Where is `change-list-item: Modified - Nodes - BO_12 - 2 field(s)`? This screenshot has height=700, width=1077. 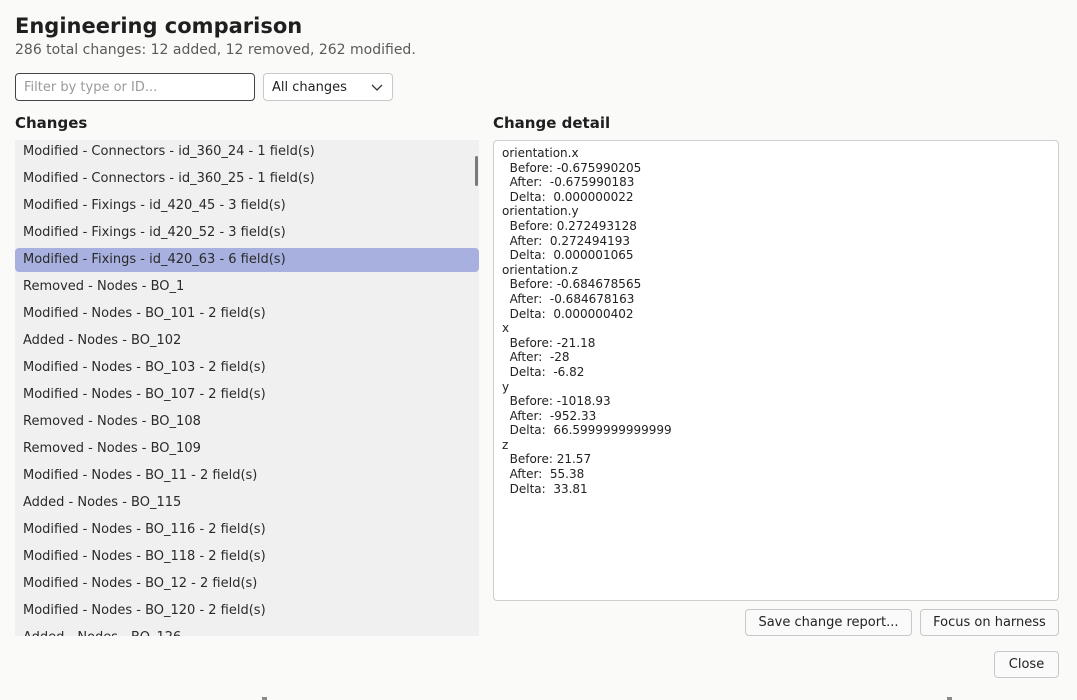
change-list-item: Modified - Nodes - BO_12 - 2 field(s) is located at coordinates (247, 584).